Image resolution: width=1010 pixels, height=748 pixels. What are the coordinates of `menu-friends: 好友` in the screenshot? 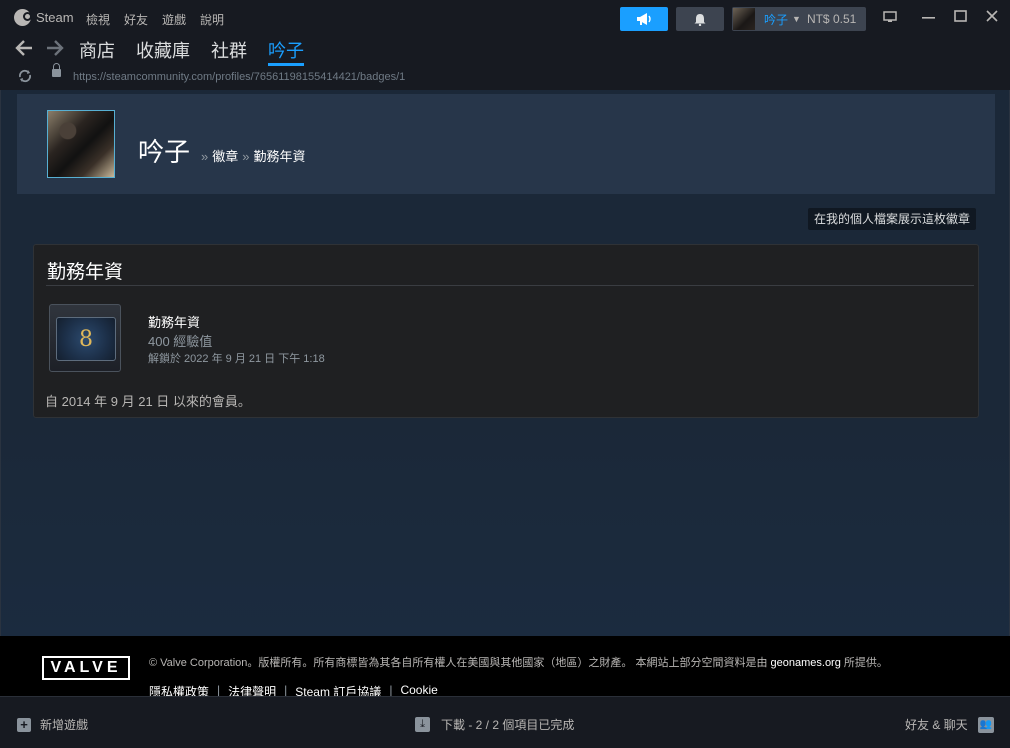 It's located at (136, 19).